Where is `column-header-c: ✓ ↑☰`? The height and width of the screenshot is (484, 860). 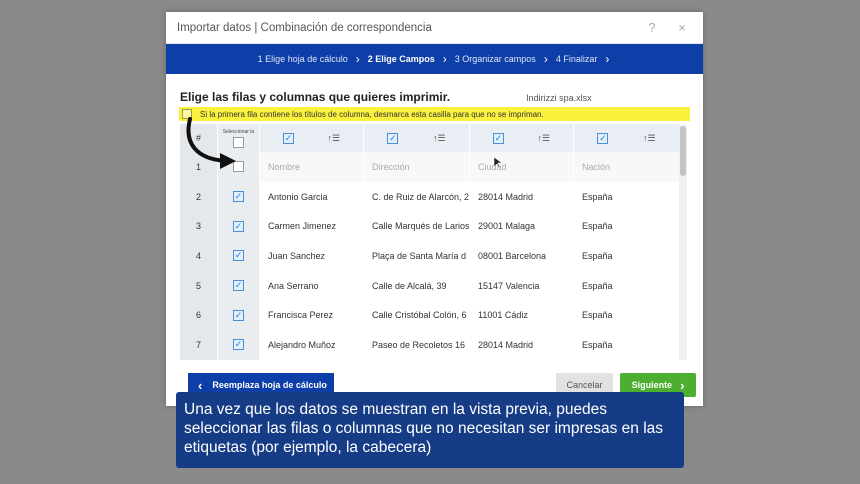
column-header-c: ✓ ↑☰ is located at coordinates (522, 138).